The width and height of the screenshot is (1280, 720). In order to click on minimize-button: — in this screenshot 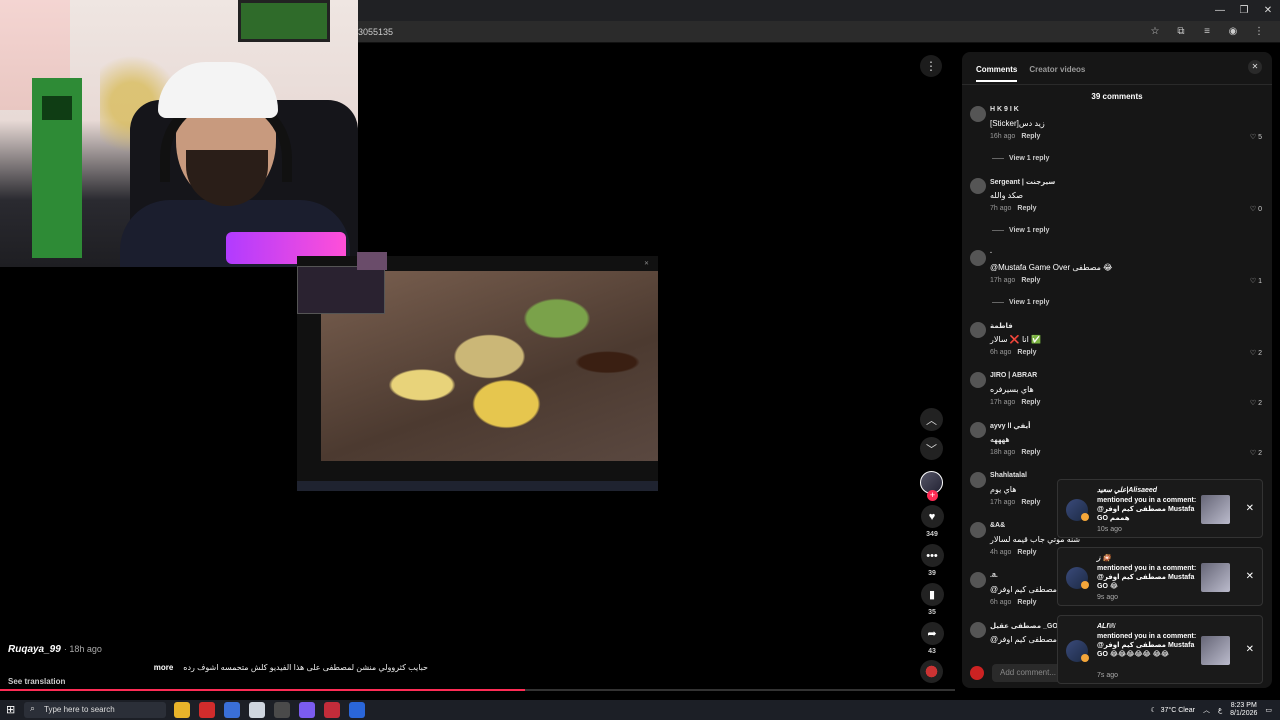, I will do `click(1220, 10)`.